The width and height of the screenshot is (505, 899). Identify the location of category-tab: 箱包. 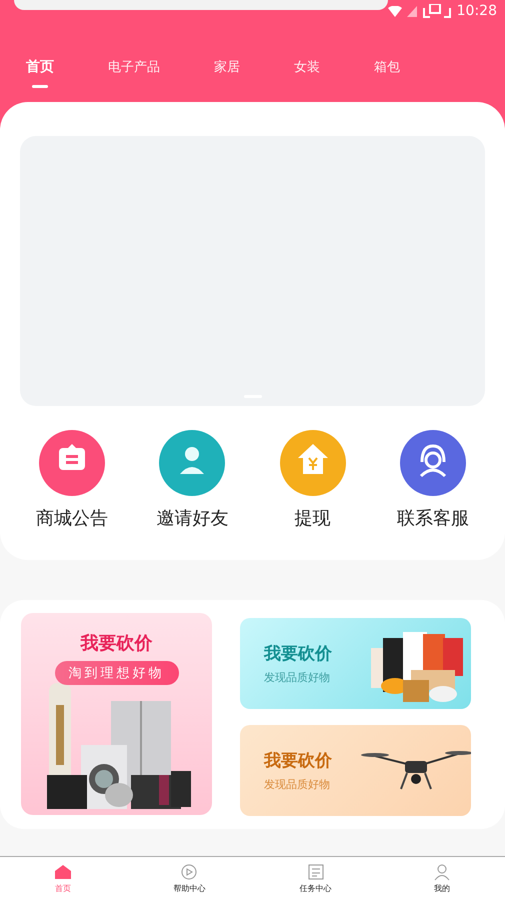
(387, 73).